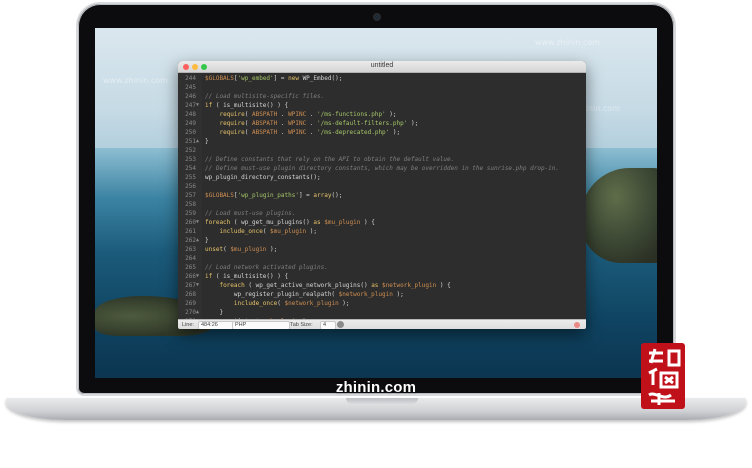 Image resolution: width=752 pixels, height=468 pixels. I want to click on status-bar: Line: 484:26 PHP Tab Size: 4, so click(382, 324).